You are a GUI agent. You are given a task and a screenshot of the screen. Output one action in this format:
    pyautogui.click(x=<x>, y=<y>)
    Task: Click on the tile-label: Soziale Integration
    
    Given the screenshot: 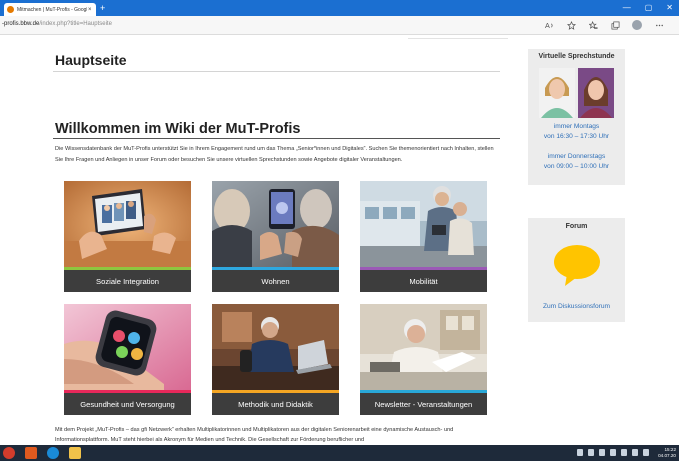 What is the action you would take?
    pyautogui.click(x=127, y=281)
    